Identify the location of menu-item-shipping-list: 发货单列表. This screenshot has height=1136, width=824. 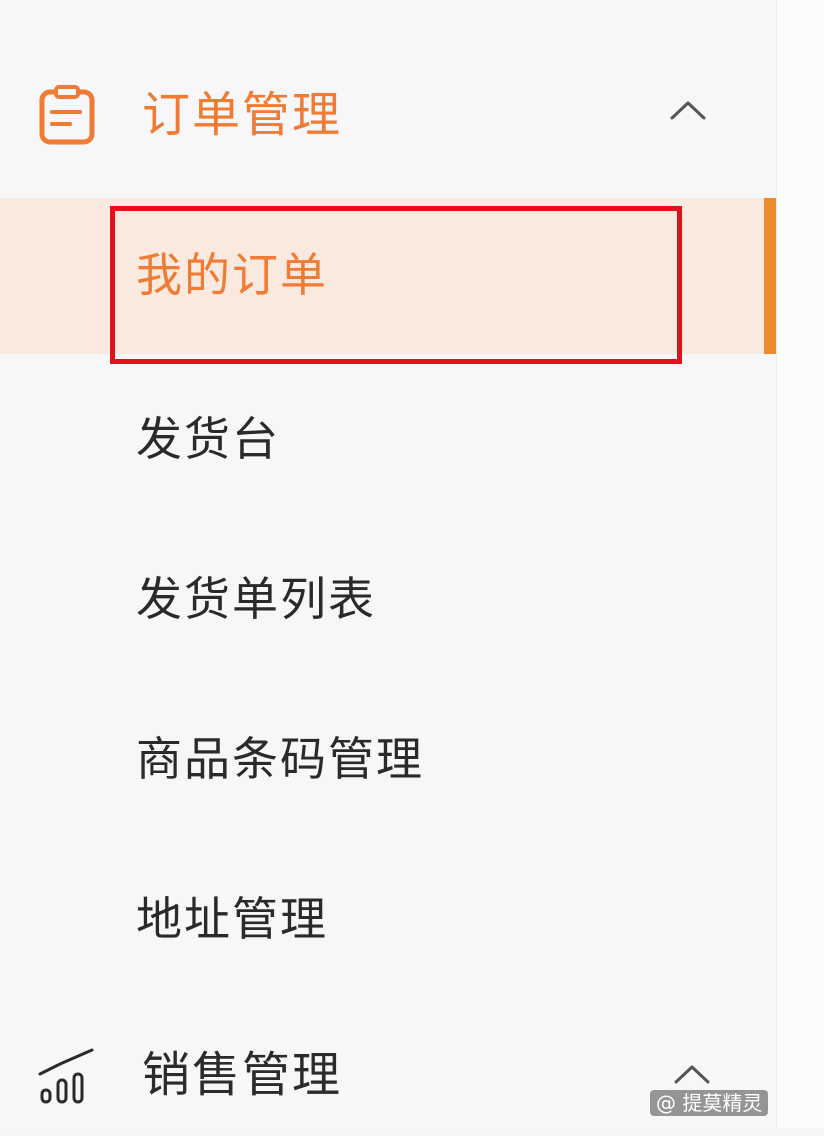
(388, 600).